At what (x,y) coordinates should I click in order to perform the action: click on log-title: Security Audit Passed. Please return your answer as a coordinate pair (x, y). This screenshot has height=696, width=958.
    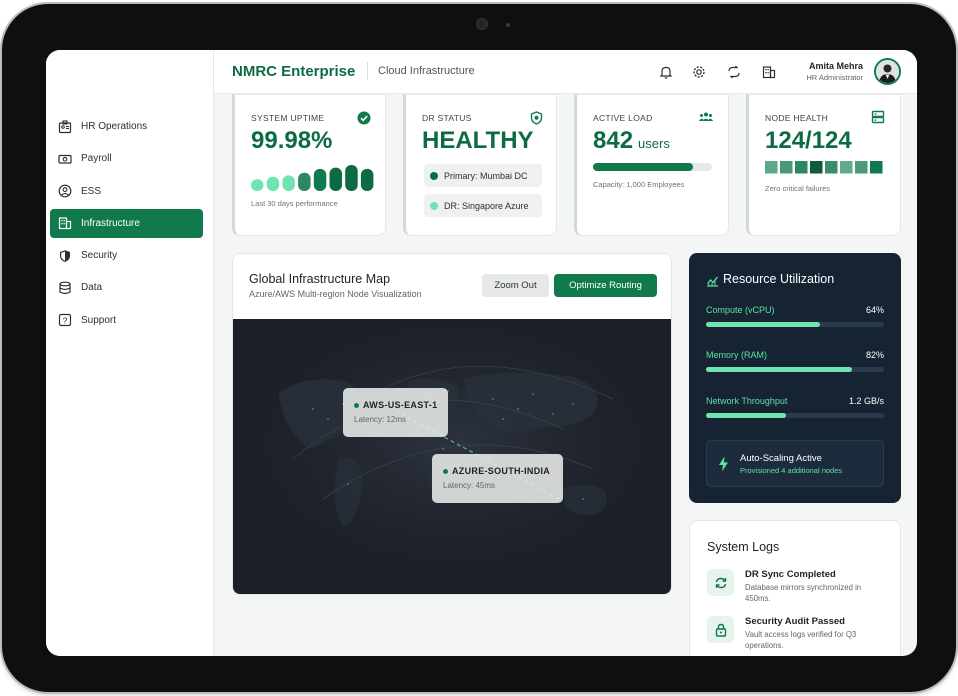
    Looking at the image, I should click on (795, 621).